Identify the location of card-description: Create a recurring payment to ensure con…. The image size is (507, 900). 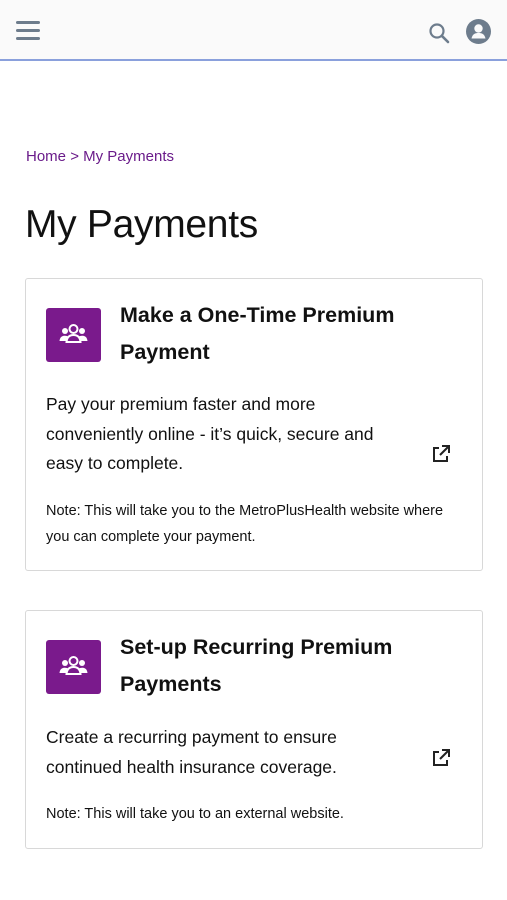
(191, 752).